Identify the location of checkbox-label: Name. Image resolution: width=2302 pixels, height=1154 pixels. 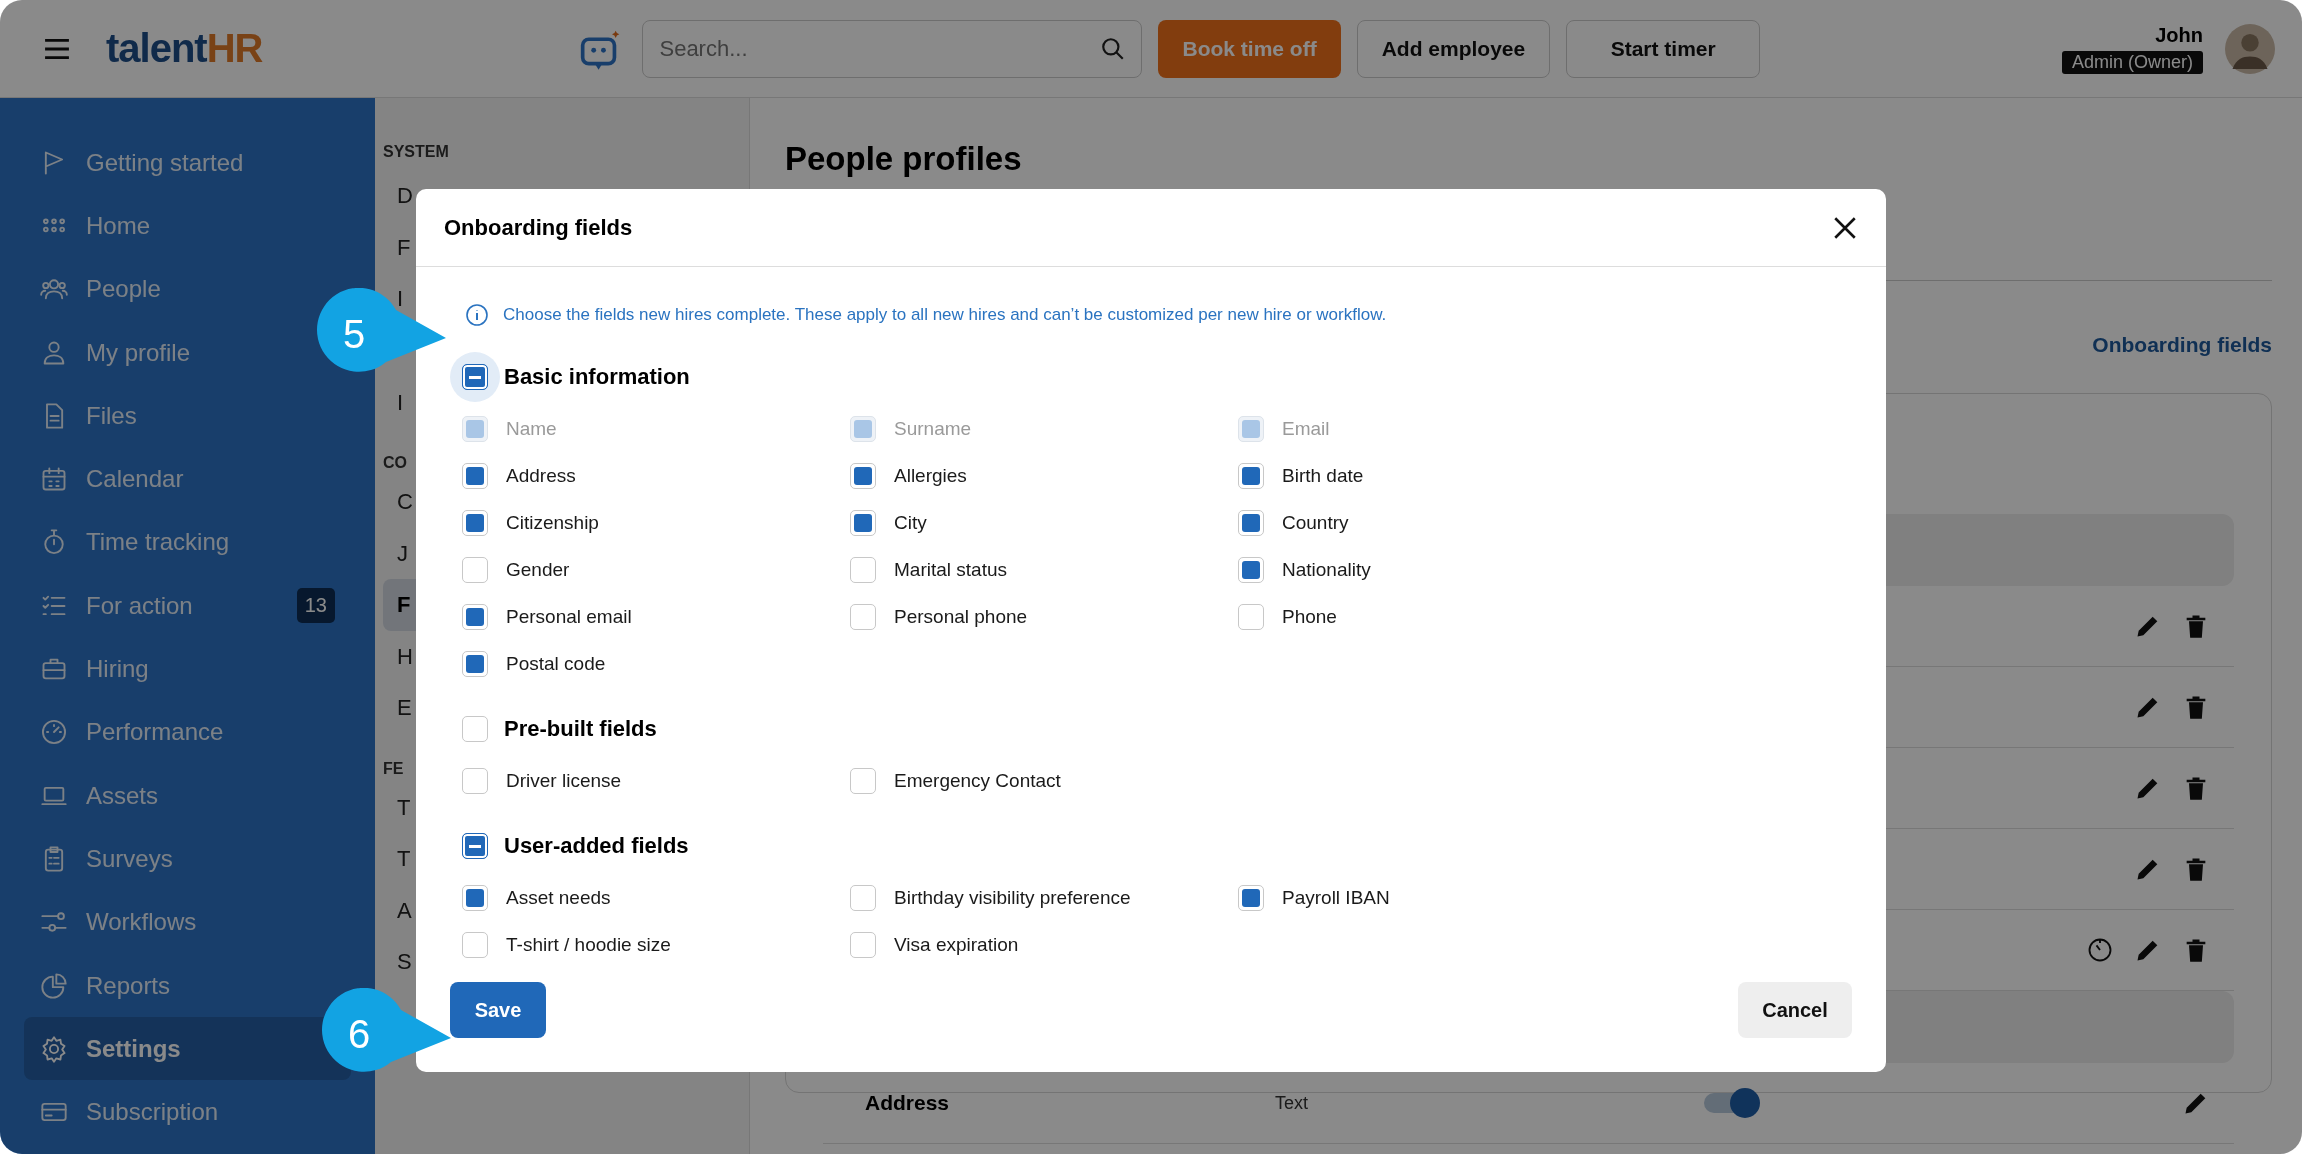
(531, 428).